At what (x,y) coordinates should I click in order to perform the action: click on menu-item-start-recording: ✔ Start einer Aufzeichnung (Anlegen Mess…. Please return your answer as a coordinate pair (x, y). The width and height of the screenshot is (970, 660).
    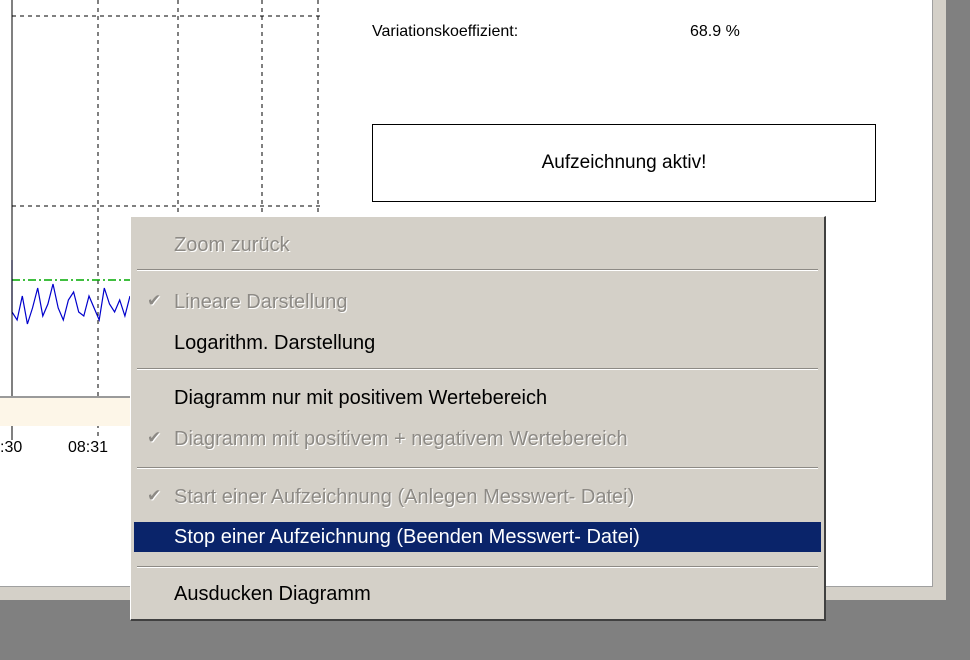
    Looking at the image, I should click on (477, 497).